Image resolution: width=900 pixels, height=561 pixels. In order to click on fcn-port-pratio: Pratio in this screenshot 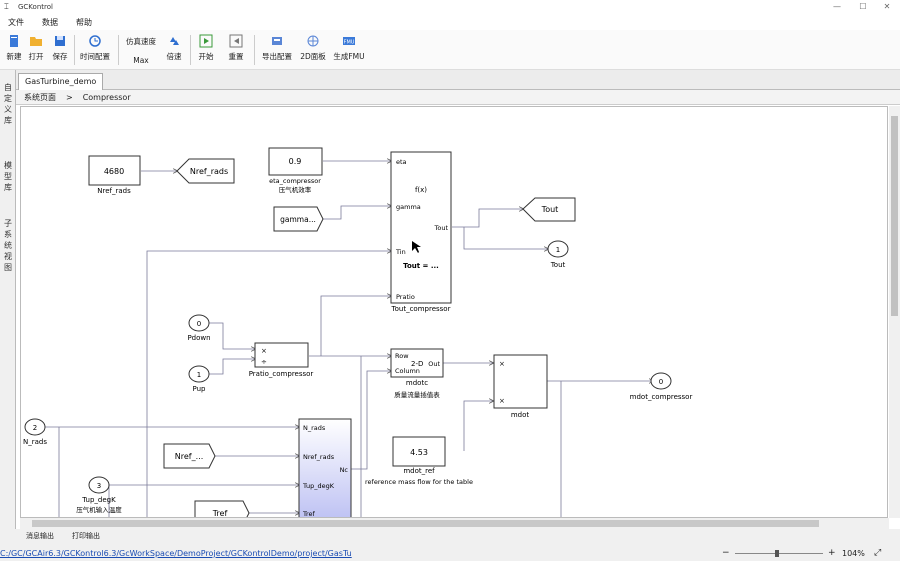, I will do `click(405, 297)`.